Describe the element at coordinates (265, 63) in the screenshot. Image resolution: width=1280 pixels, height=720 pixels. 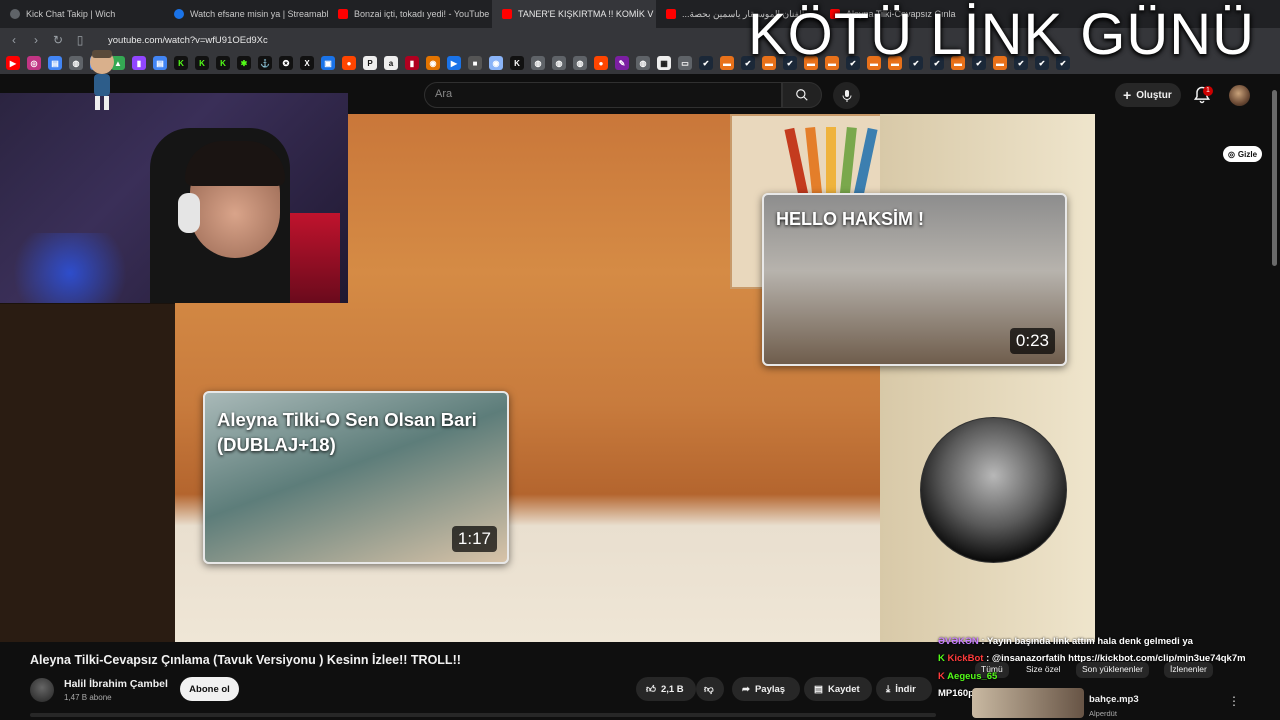
I see `bookmark-anchor-icon: ⚓` at that location.